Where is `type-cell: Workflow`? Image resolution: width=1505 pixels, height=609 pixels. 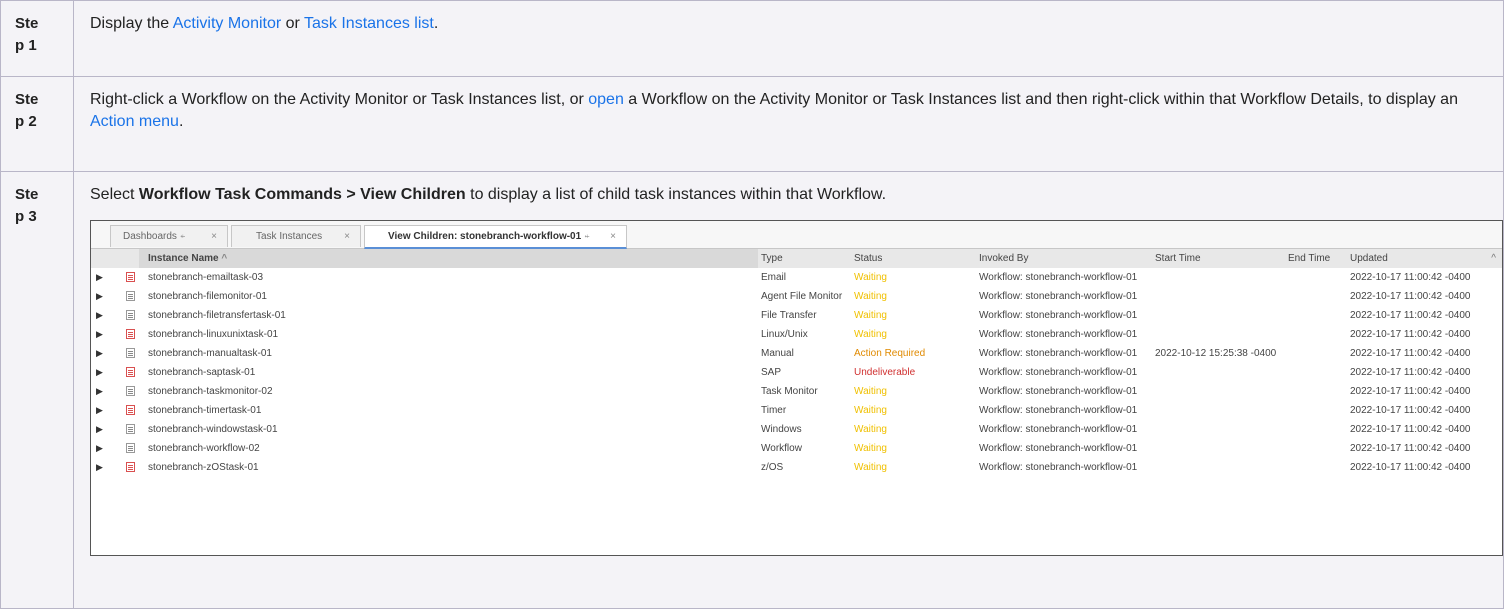 type-cell: Workflow is located at coordinates (781, 448).